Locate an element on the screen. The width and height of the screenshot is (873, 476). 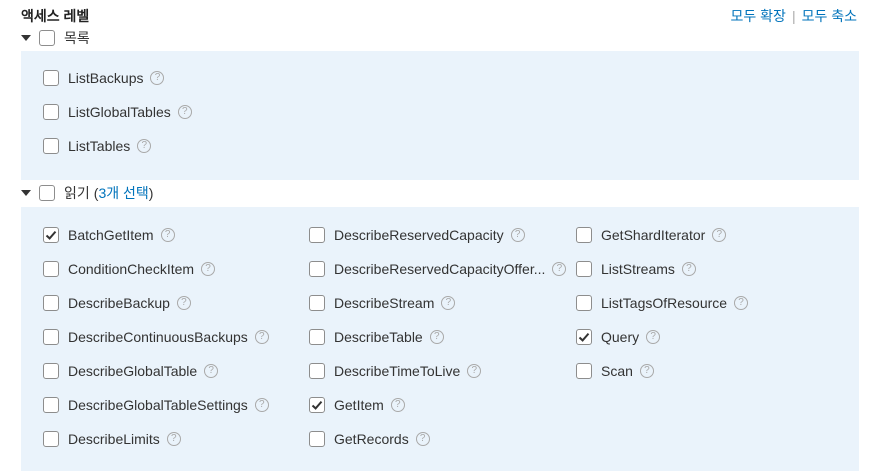
permission-item: DescribeGlobalTableSettings? is located at coordinates (156, 405).